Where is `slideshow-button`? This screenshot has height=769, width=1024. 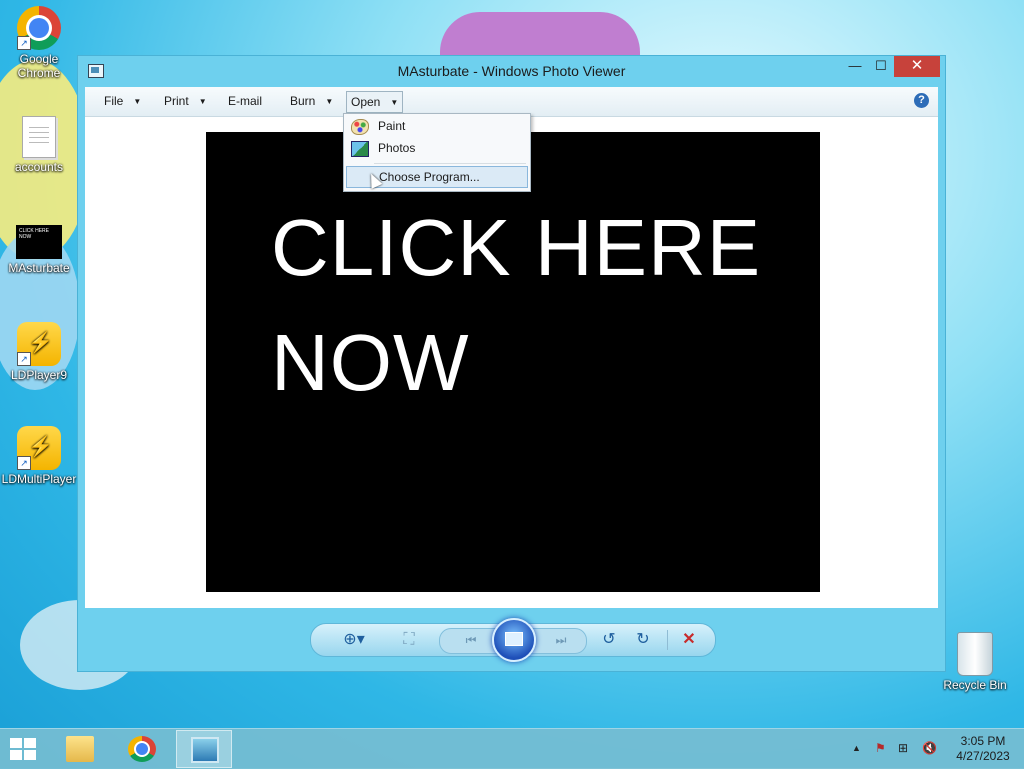 slideshow-button is located at coordinates (514, 640).